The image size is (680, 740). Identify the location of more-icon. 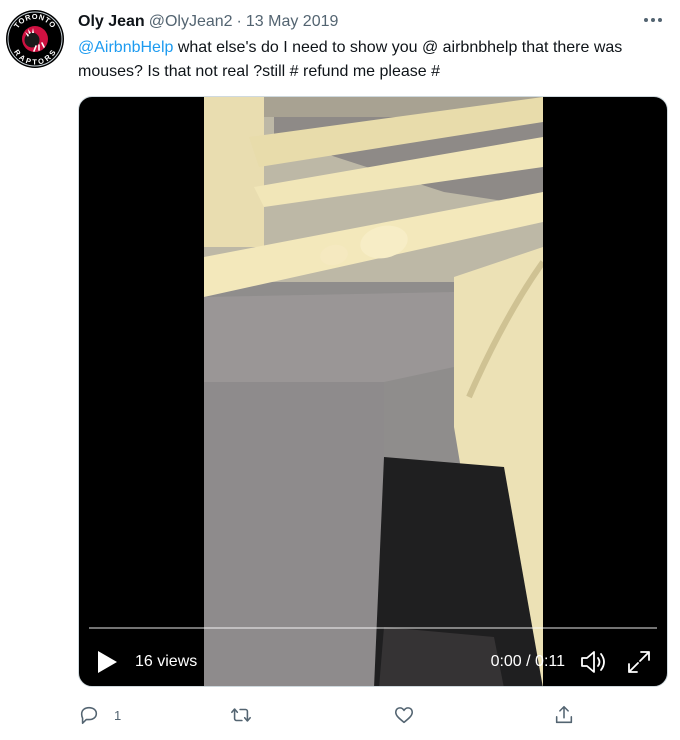
(653, 20).